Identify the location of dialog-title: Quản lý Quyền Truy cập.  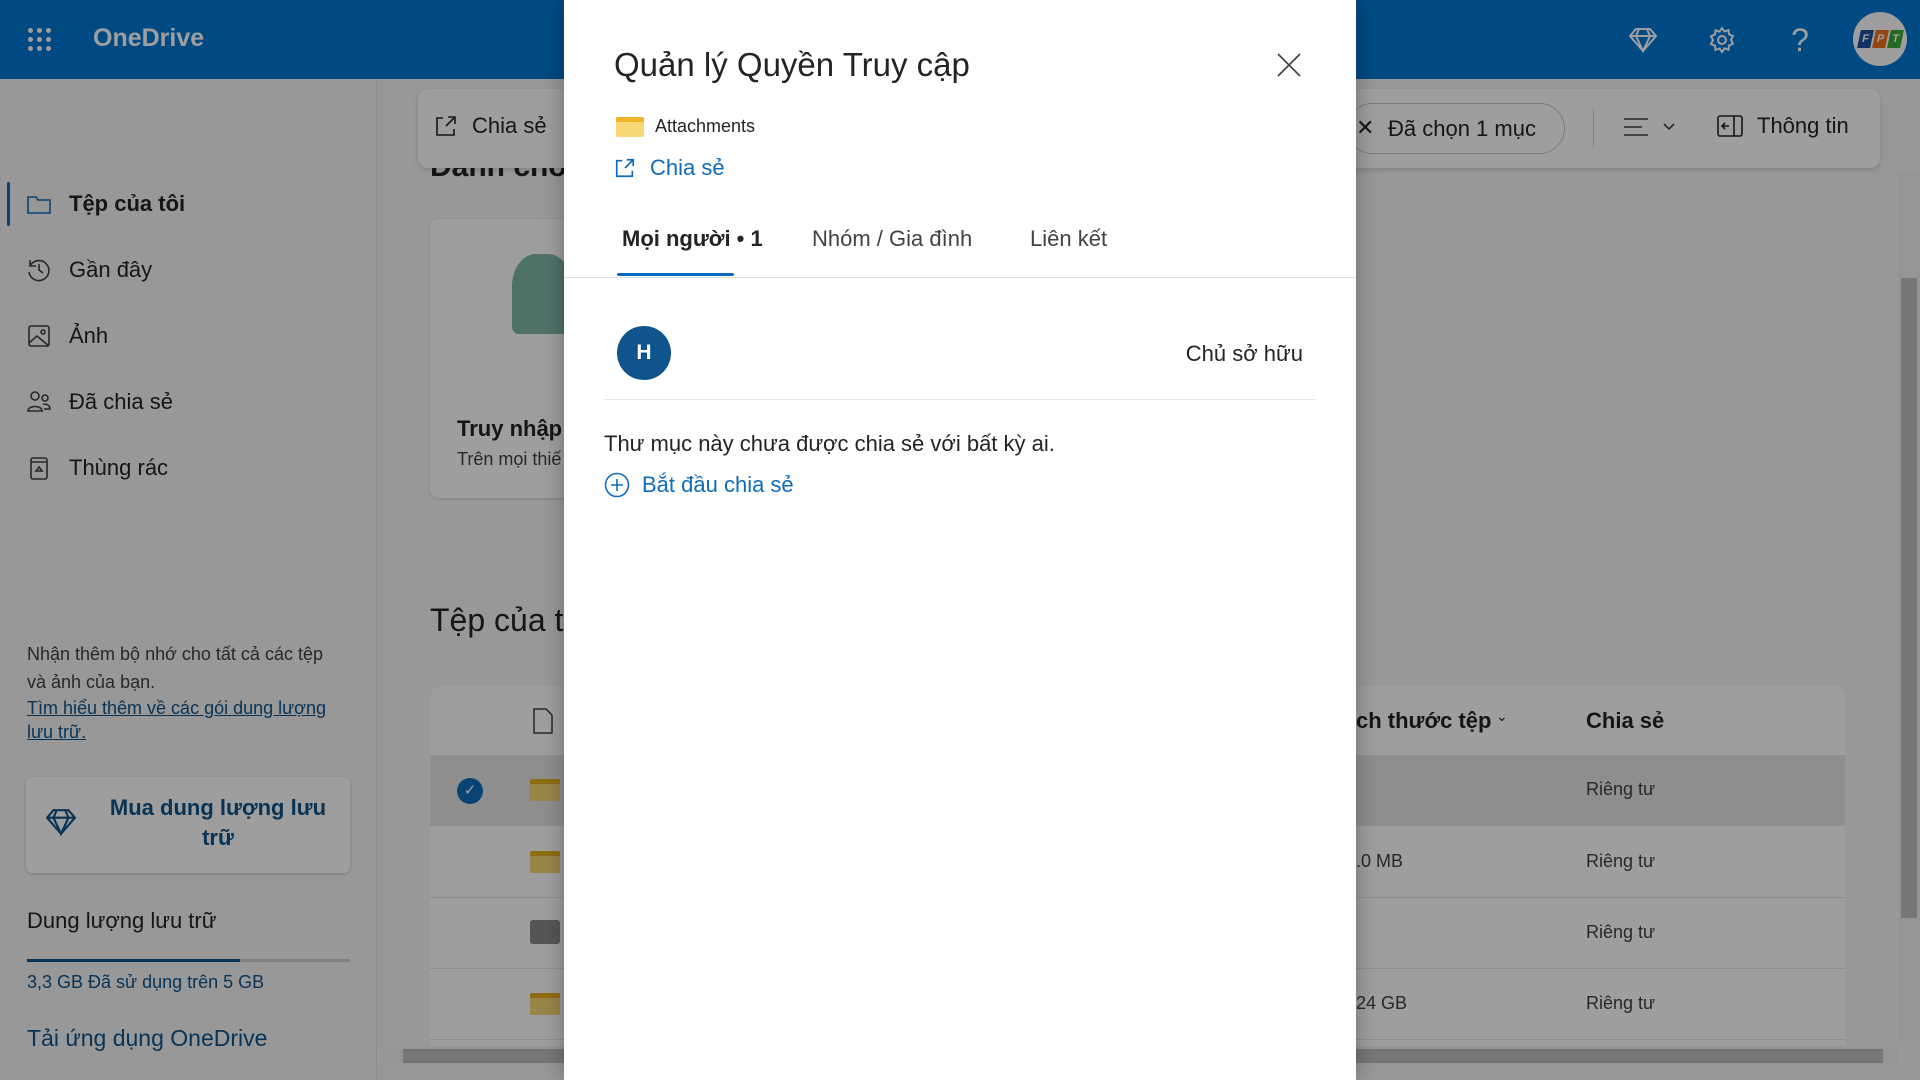
(792, 64).